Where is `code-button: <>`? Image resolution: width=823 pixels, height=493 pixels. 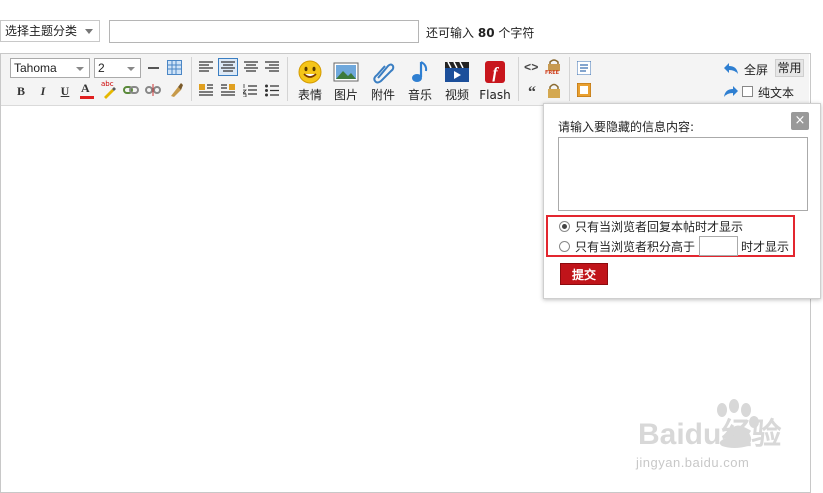
code-button: <> is located at coordinates (531, 68).